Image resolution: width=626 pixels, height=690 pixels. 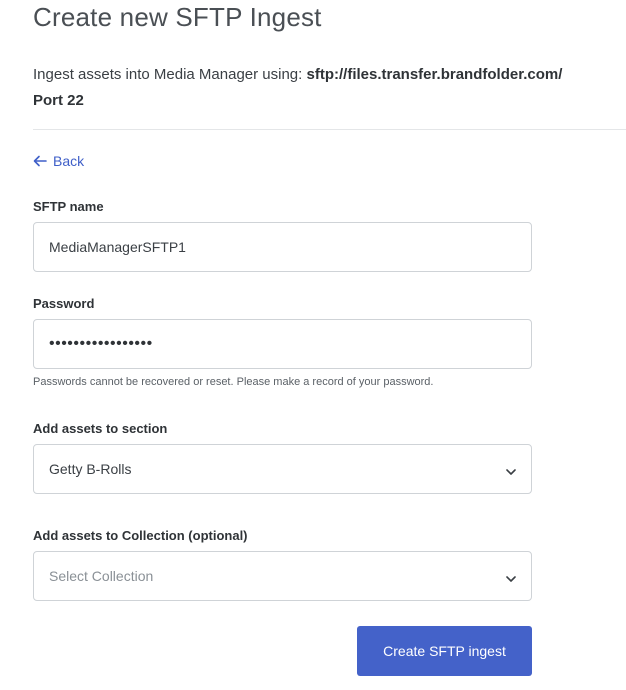 I want to click on collection-select: Select Collection, so click(x=282, y=576).